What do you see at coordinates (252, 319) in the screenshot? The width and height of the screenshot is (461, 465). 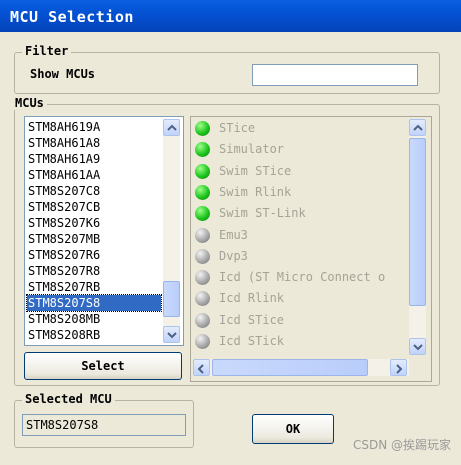 I see `probe-label: Icd STice` at bounding box center [252, 319].